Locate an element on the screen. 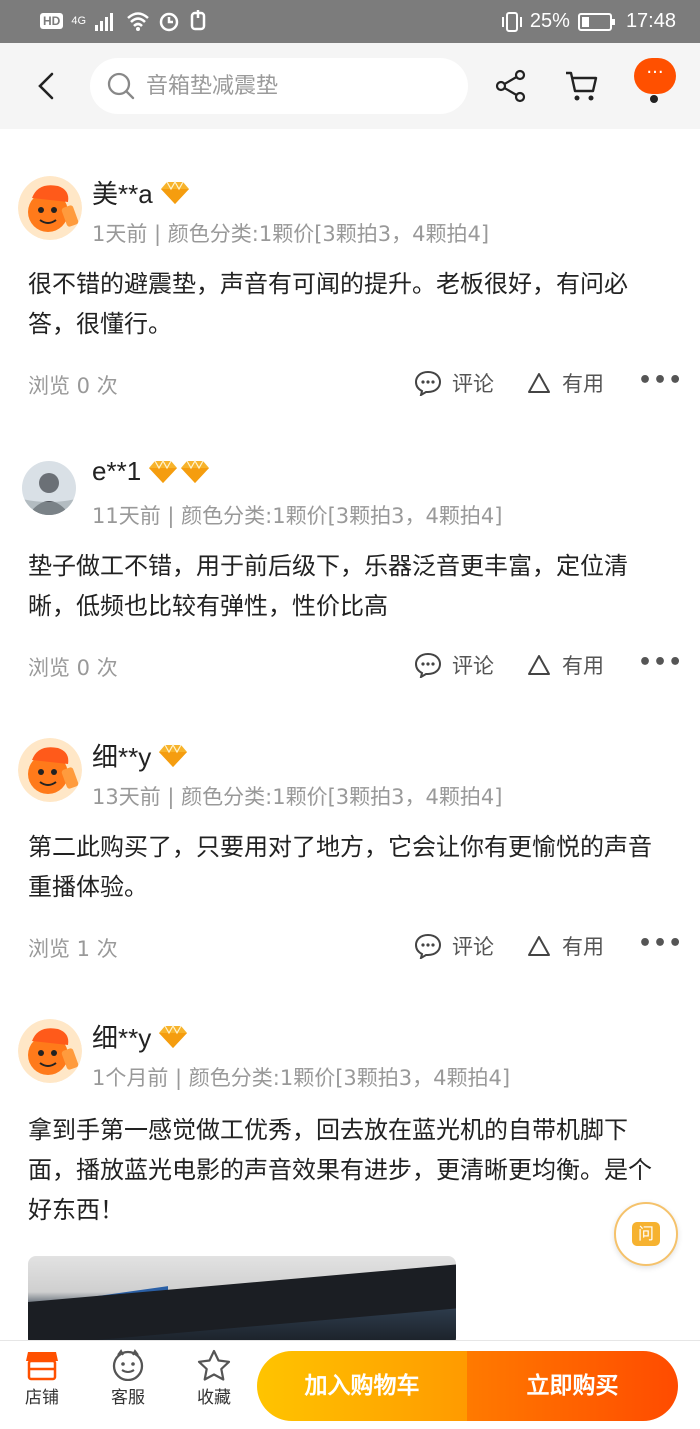 The width and height of the screenshot is (700, 1429). favorite-label: 收藏 is located at coordinates (214, 1398).